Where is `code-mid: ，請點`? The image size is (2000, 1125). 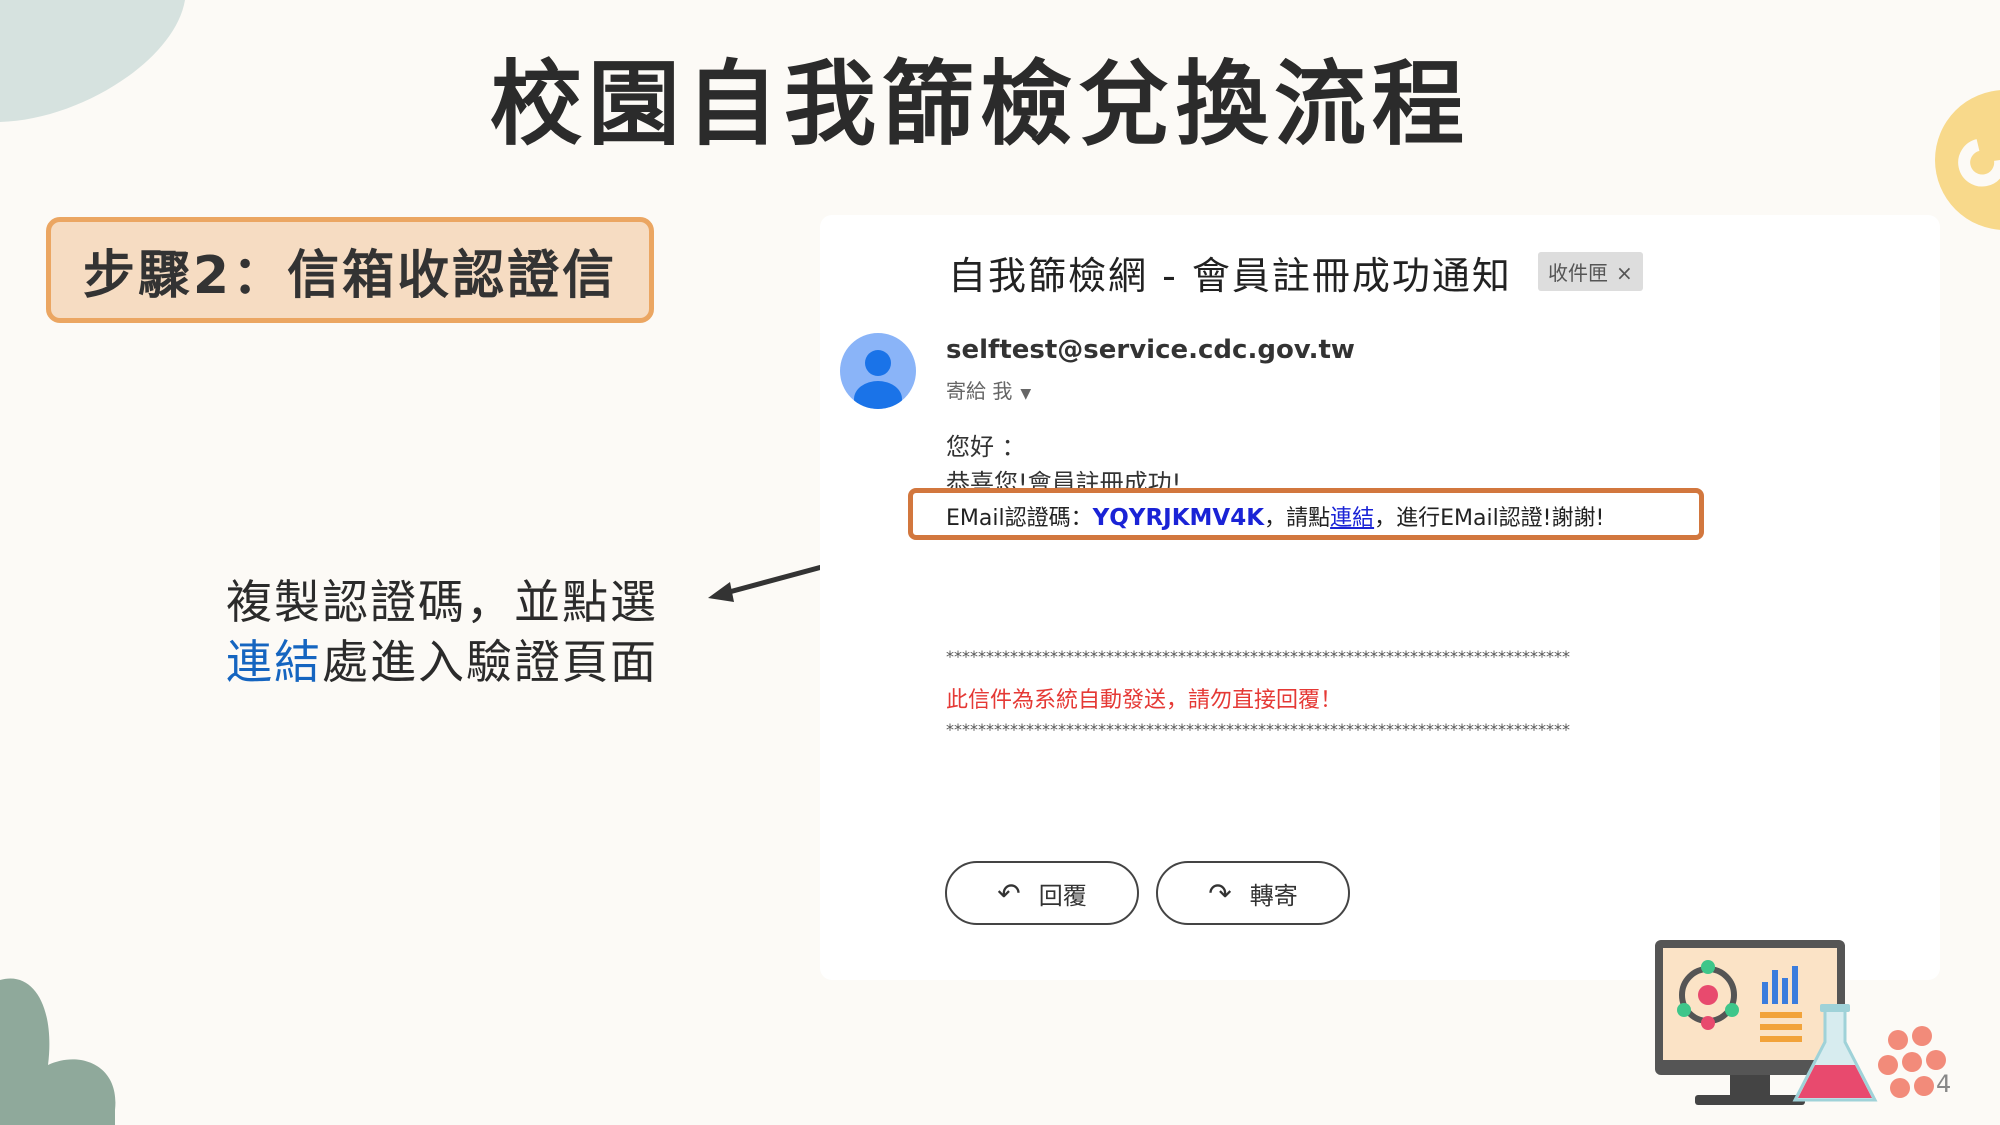
code-mid: ，請點 is located at coordinates (1297, 518).